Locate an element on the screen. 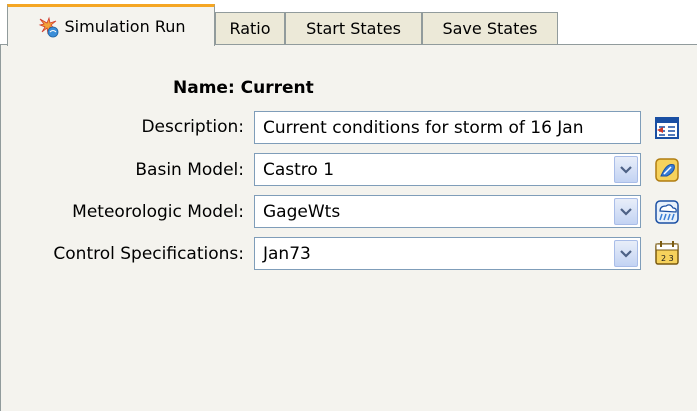  meteorologic-model-button is located at coordinates (667, 212).